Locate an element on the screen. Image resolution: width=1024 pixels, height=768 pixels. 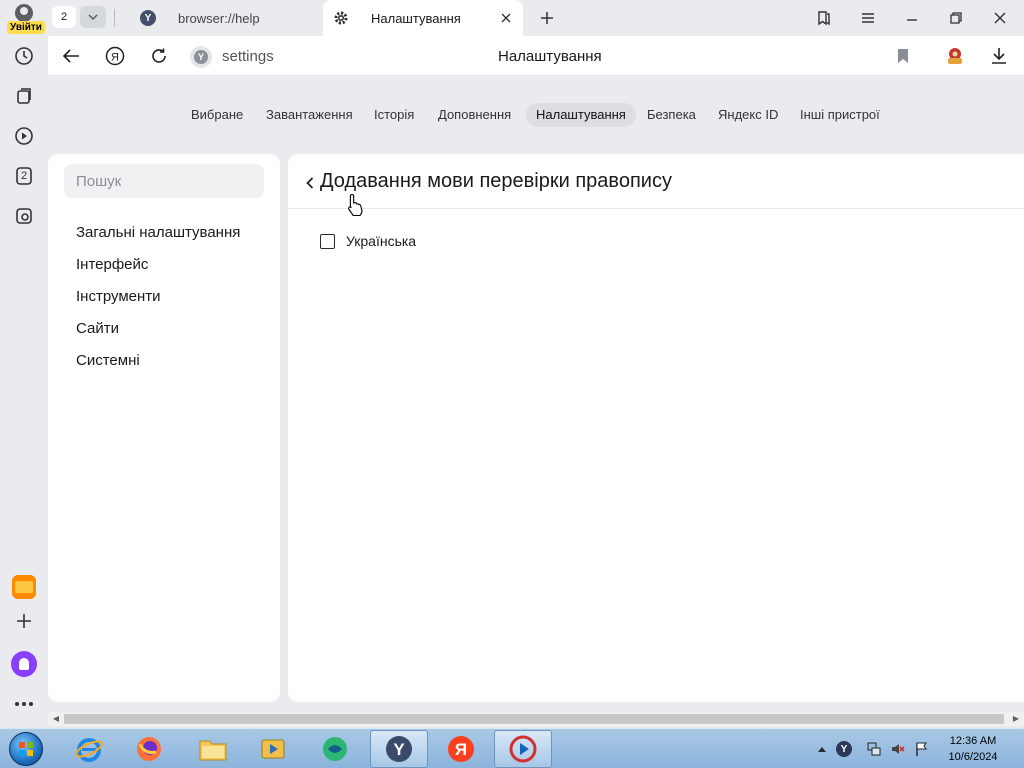
screenshot-icon is located at coordinates (24, 216).